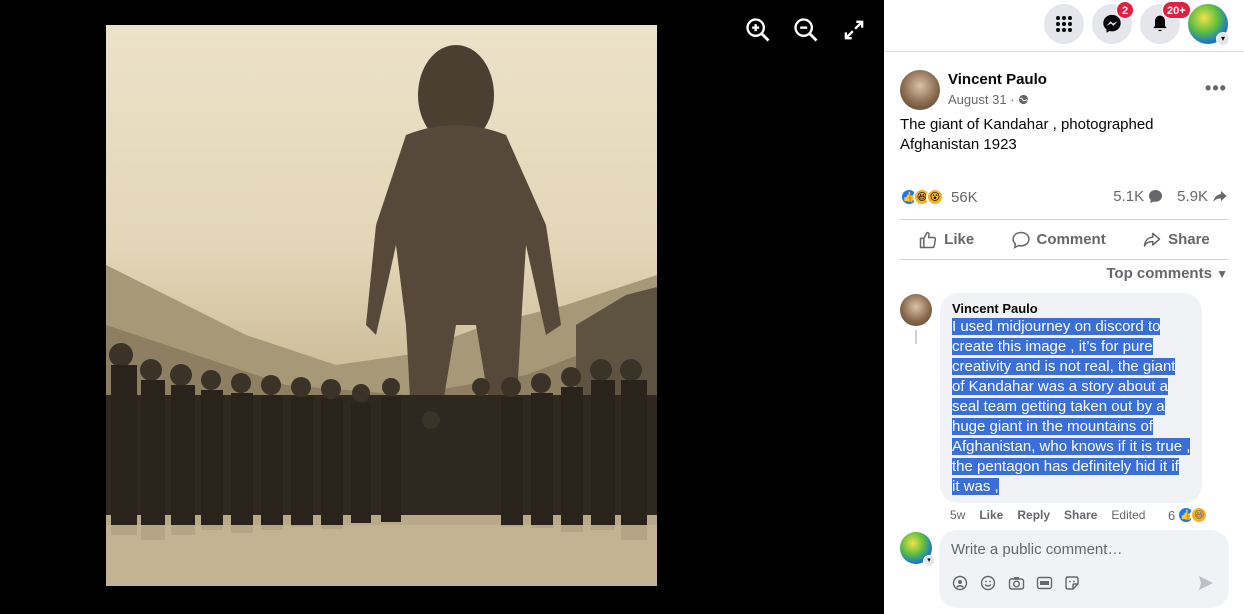 This screenshot has height=614, width=1244. I want to click on comment-button: Comment, so click(1058, 240).